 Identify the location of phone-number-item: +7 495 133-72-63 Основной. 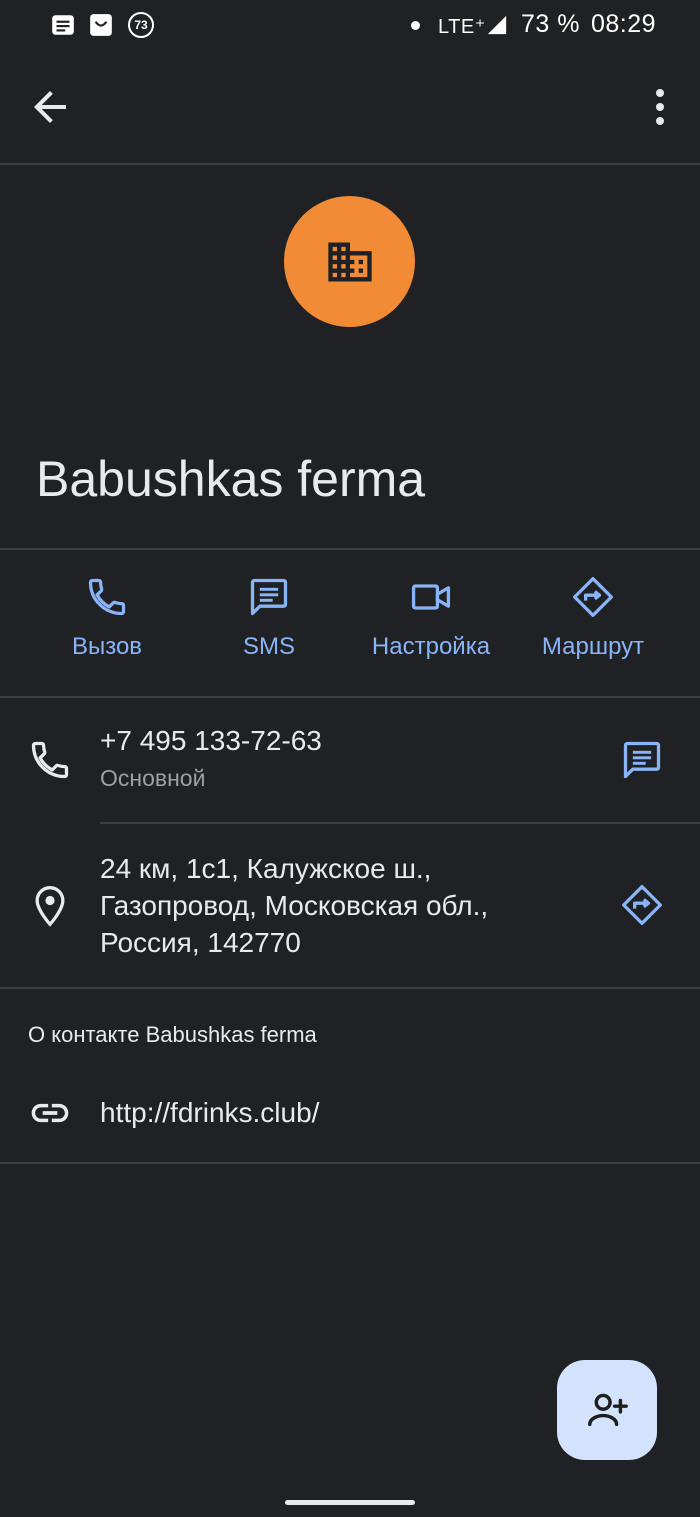
(211, 757).